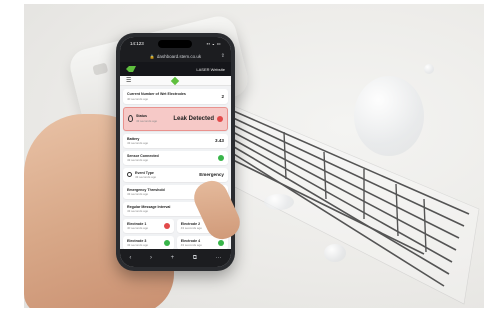 This screenshot has width=491, height=312. Describe the element at coordinates (152, 56) in the screenshot. I see `lock-icon: 🔒` at that location.